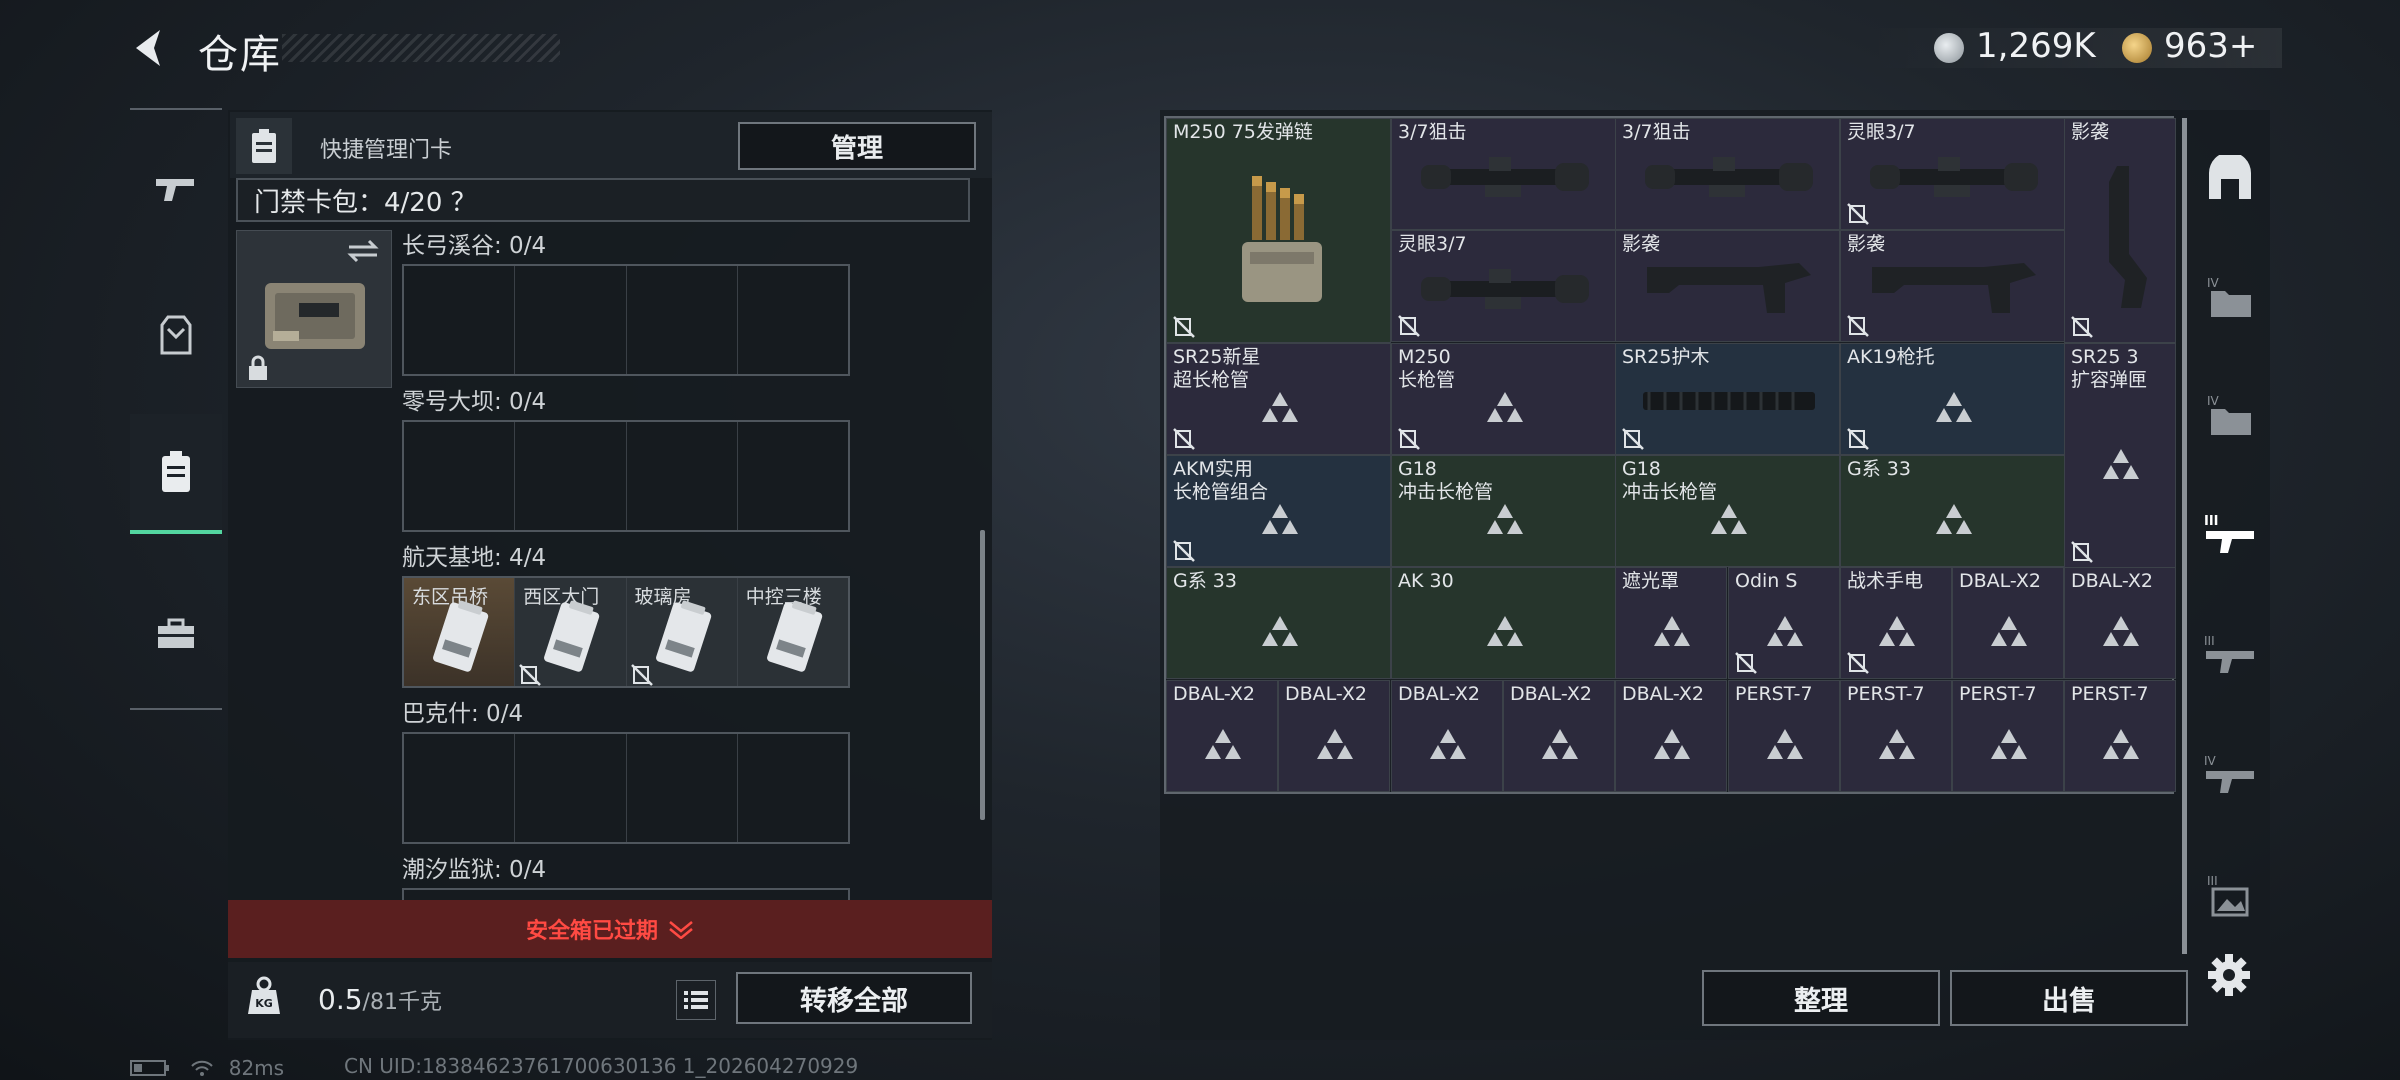 The image size is (2400, 1080). What do you see at coordinates (363, 251) in the screenshot?
I see `swap-icon` at bounding box center [363, 251].